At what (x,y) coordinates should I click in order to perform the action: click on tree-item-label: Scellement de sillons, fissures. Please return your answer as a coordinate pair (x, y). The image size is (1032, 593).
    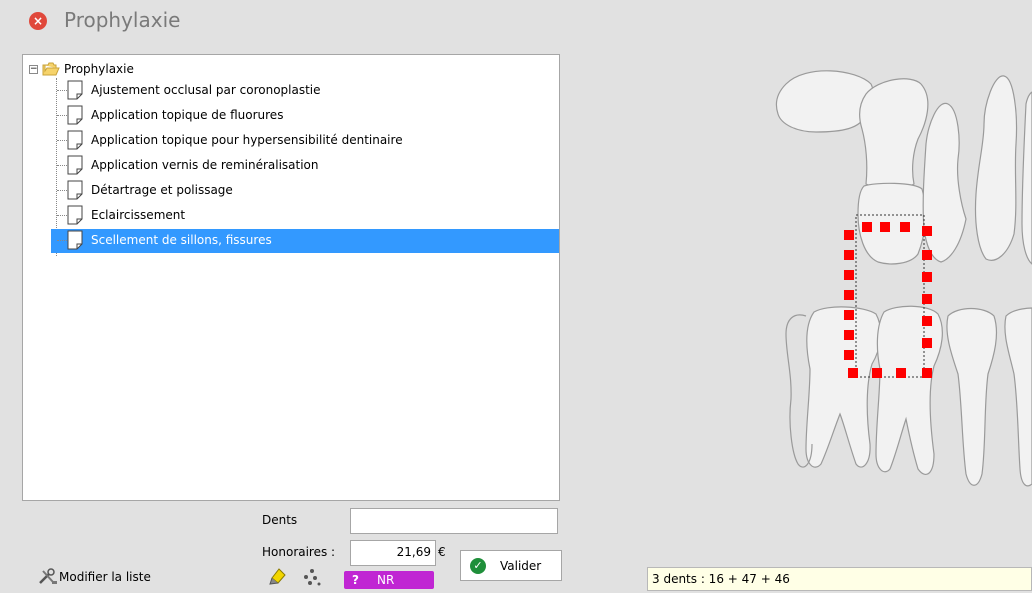
    Looking at the image, I should click on (181, 240).